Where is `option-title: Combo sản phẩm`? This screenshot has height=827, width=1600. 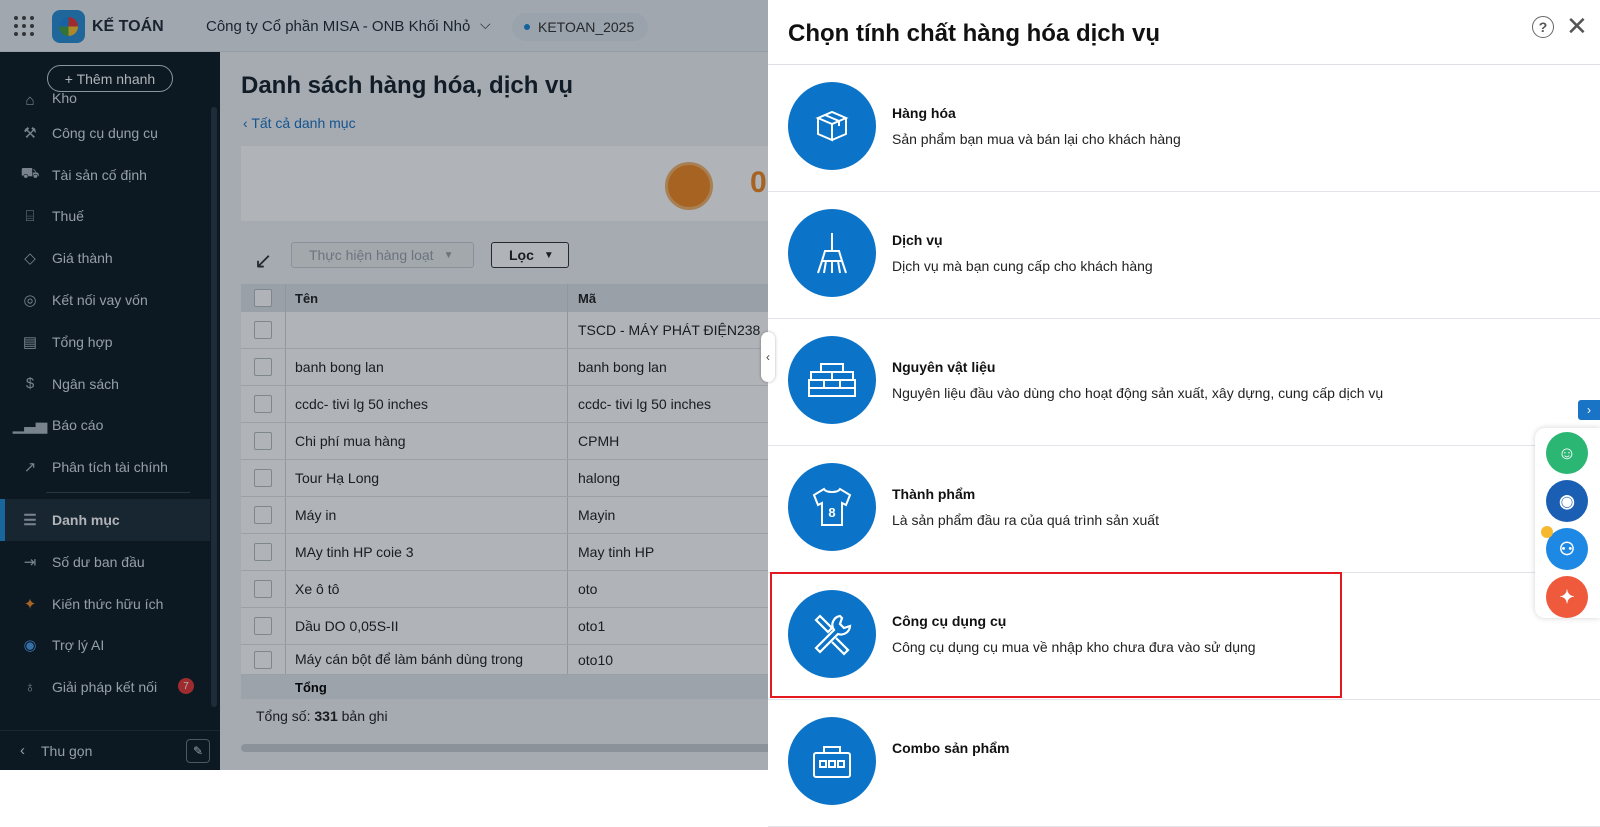 option-title: Combo sản phẩm is located at coordinates (951, 748).